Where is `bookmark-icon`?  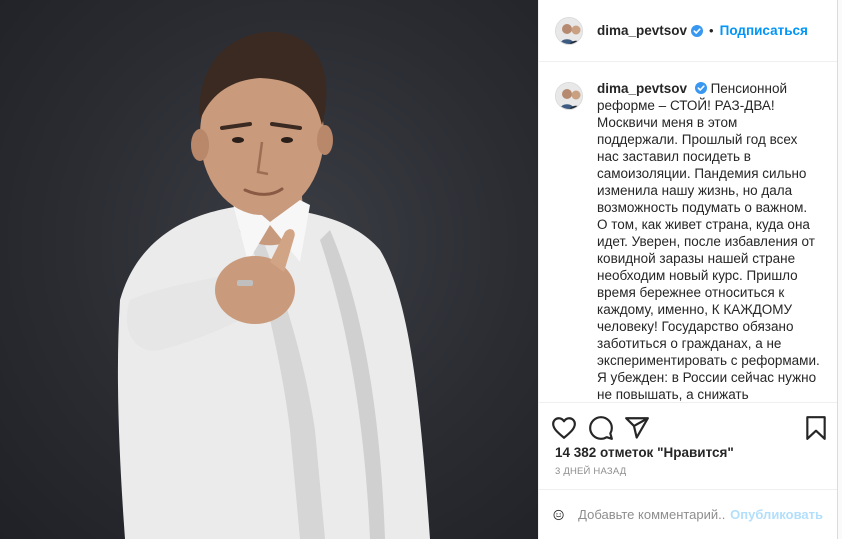
bookmark-icon is located at coordinates (816, 428).